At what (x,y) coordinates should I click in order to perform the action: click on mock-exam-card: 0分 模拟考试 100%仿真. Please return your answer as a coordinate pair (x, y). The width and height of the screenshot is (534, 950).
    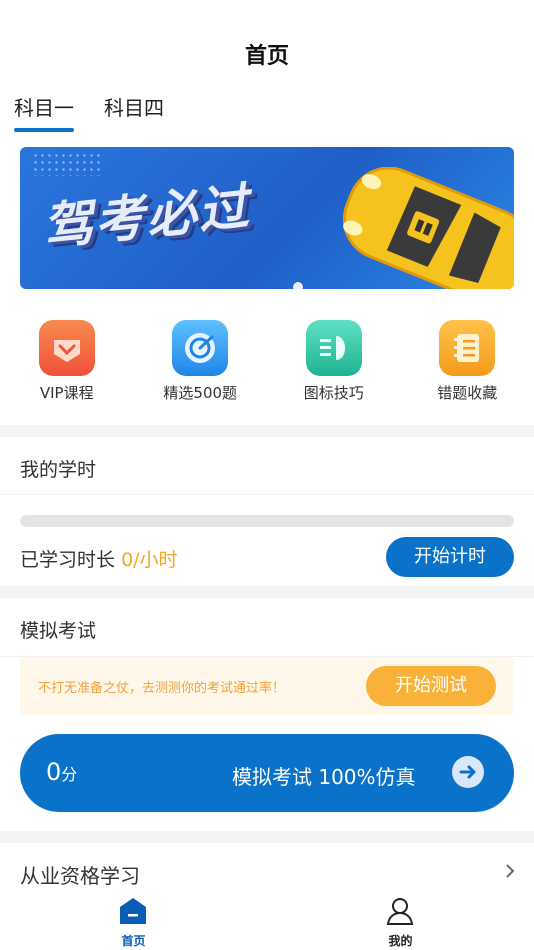
    Looking at the image, I should click on (267, 773).